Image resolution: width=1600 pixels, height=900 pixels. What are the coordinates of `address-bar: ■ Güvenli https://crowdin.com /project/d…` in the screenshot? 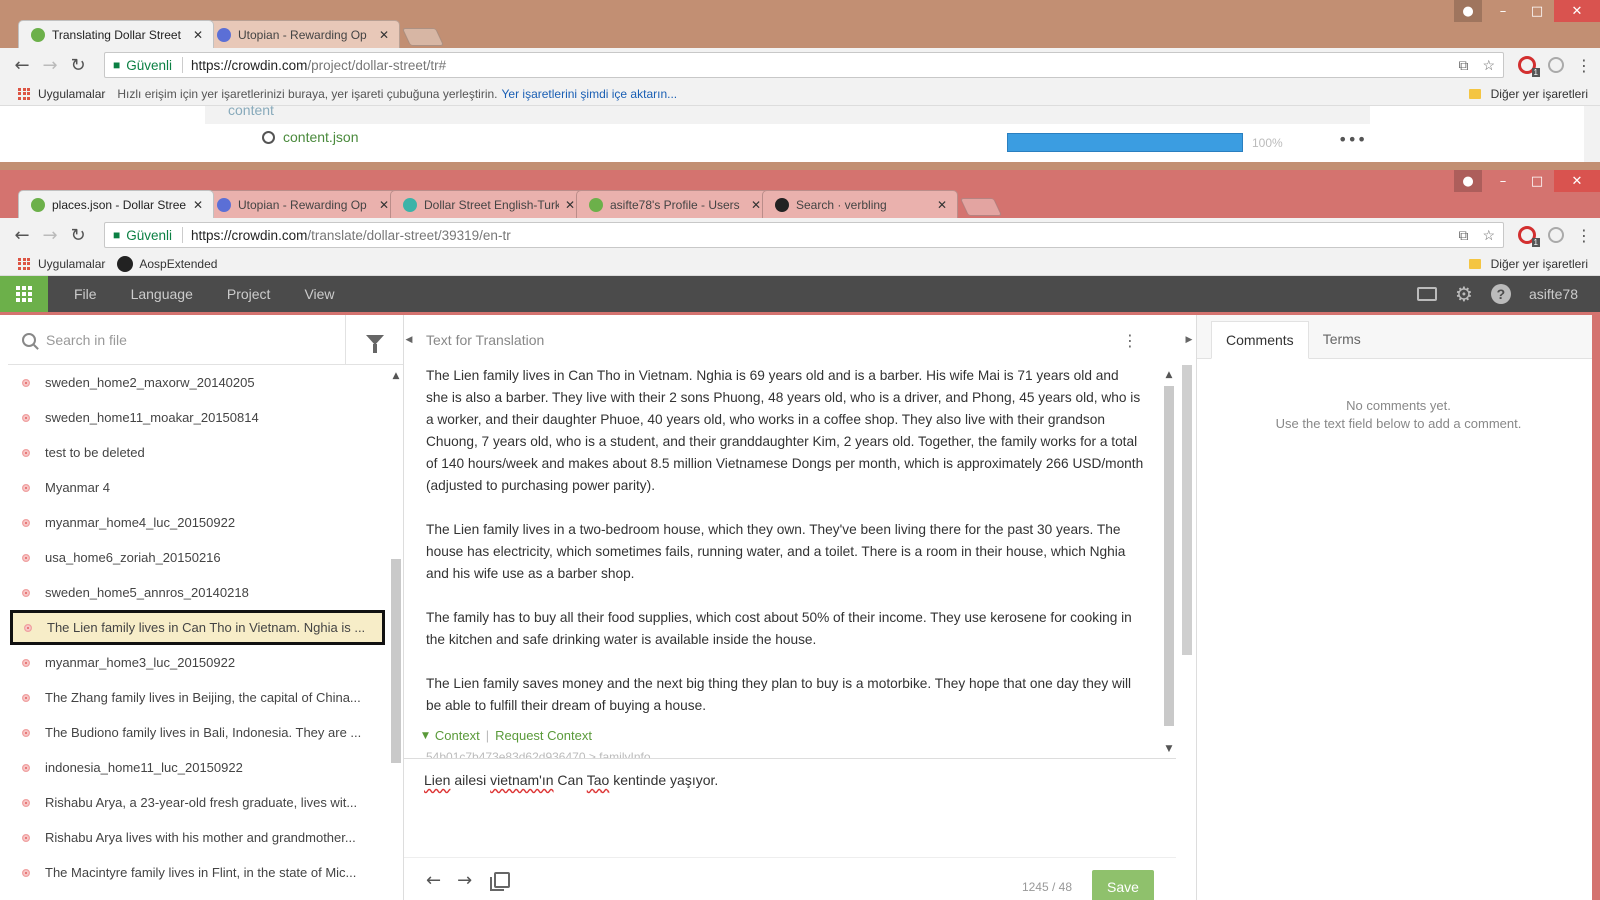 It's located at (804, 65).